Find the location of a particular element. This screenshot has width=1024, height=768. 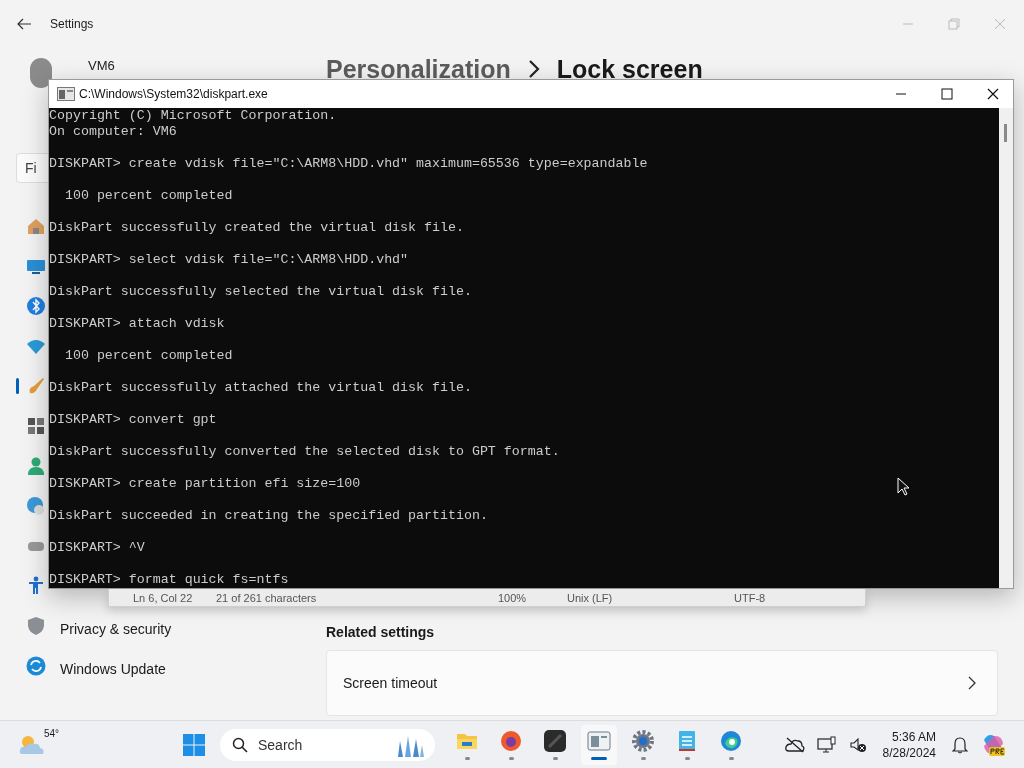

console-line: DiskPart succeeded in creating the specified partition. is located at coordinates (268, 516).